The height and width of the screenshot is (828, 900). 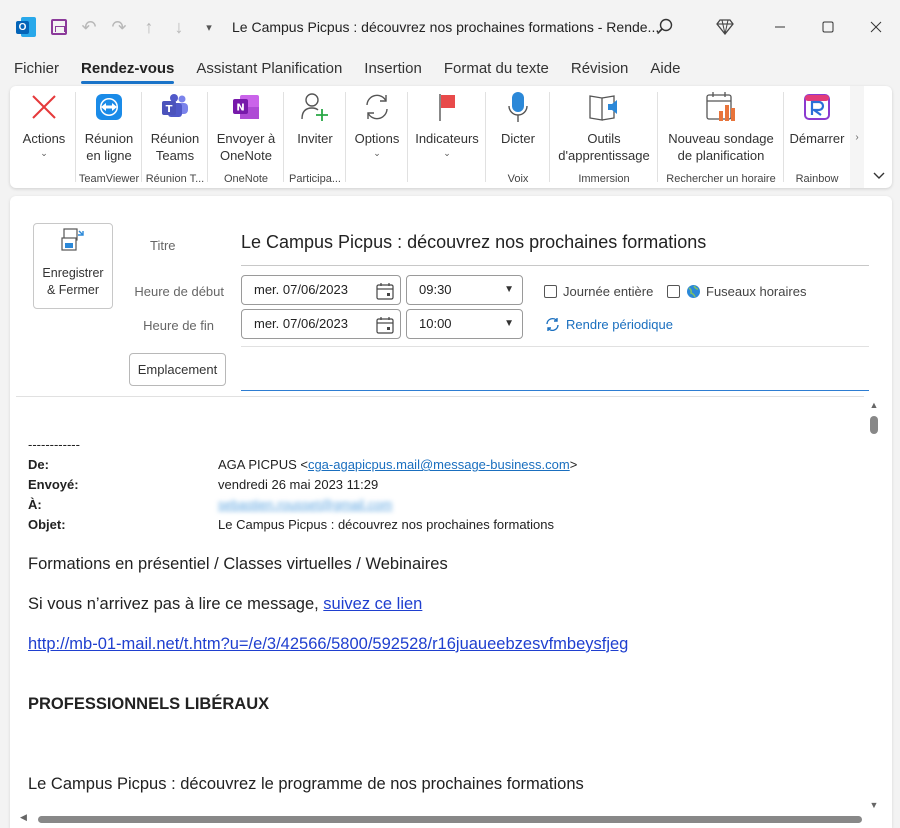 What do you see at coordinates (780, 27) in the screenshot?
I see `minimize-icon` at bounding box center [780, 27].